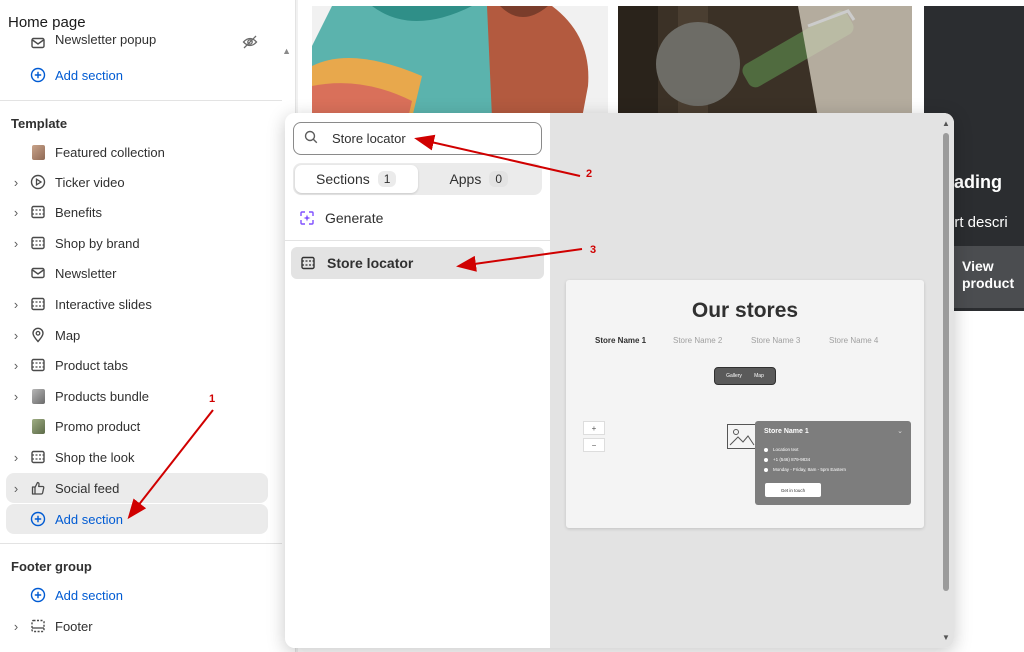  Describe the element at coordinates (621, 340) in the screenshot. I see `store-tab: Store Name 1` at that location.